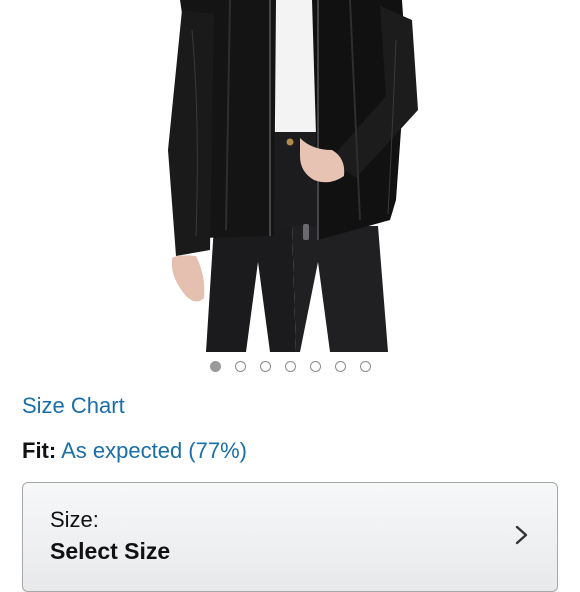 This screenshot has width=580, height=592. What do you see at coordinates (110, 551) in the screenshot?
I see `size-value: Select Size` at bounding box center [110, 551].